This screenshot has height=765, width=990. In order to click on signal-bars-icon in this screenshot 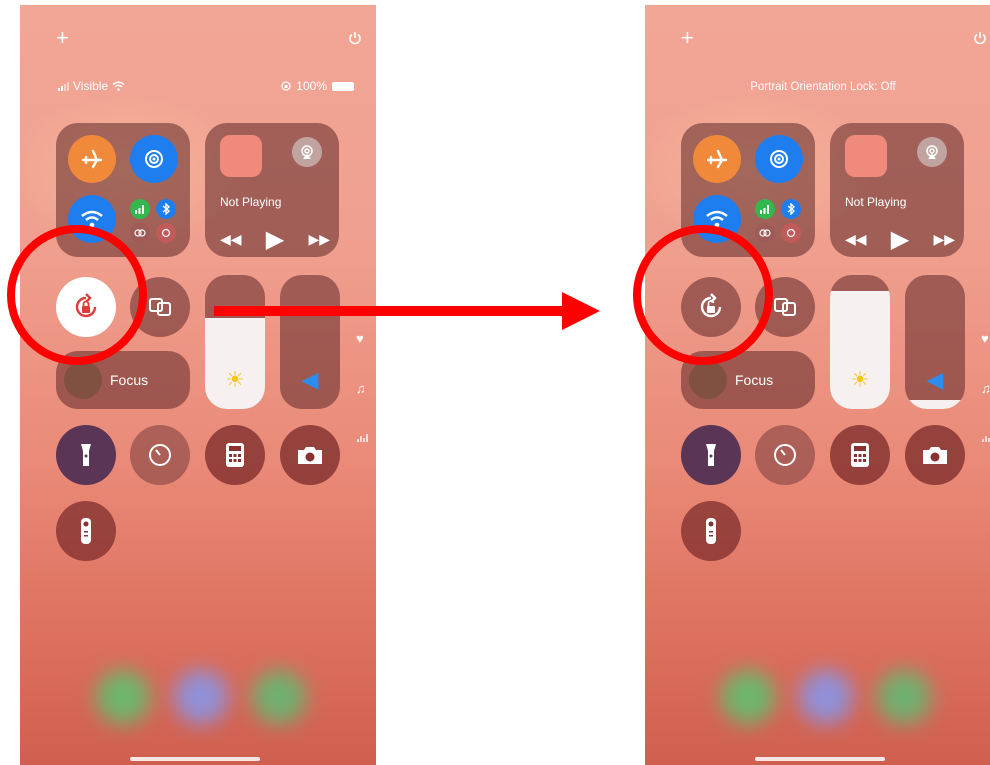, I will do `click(63, 86)`.